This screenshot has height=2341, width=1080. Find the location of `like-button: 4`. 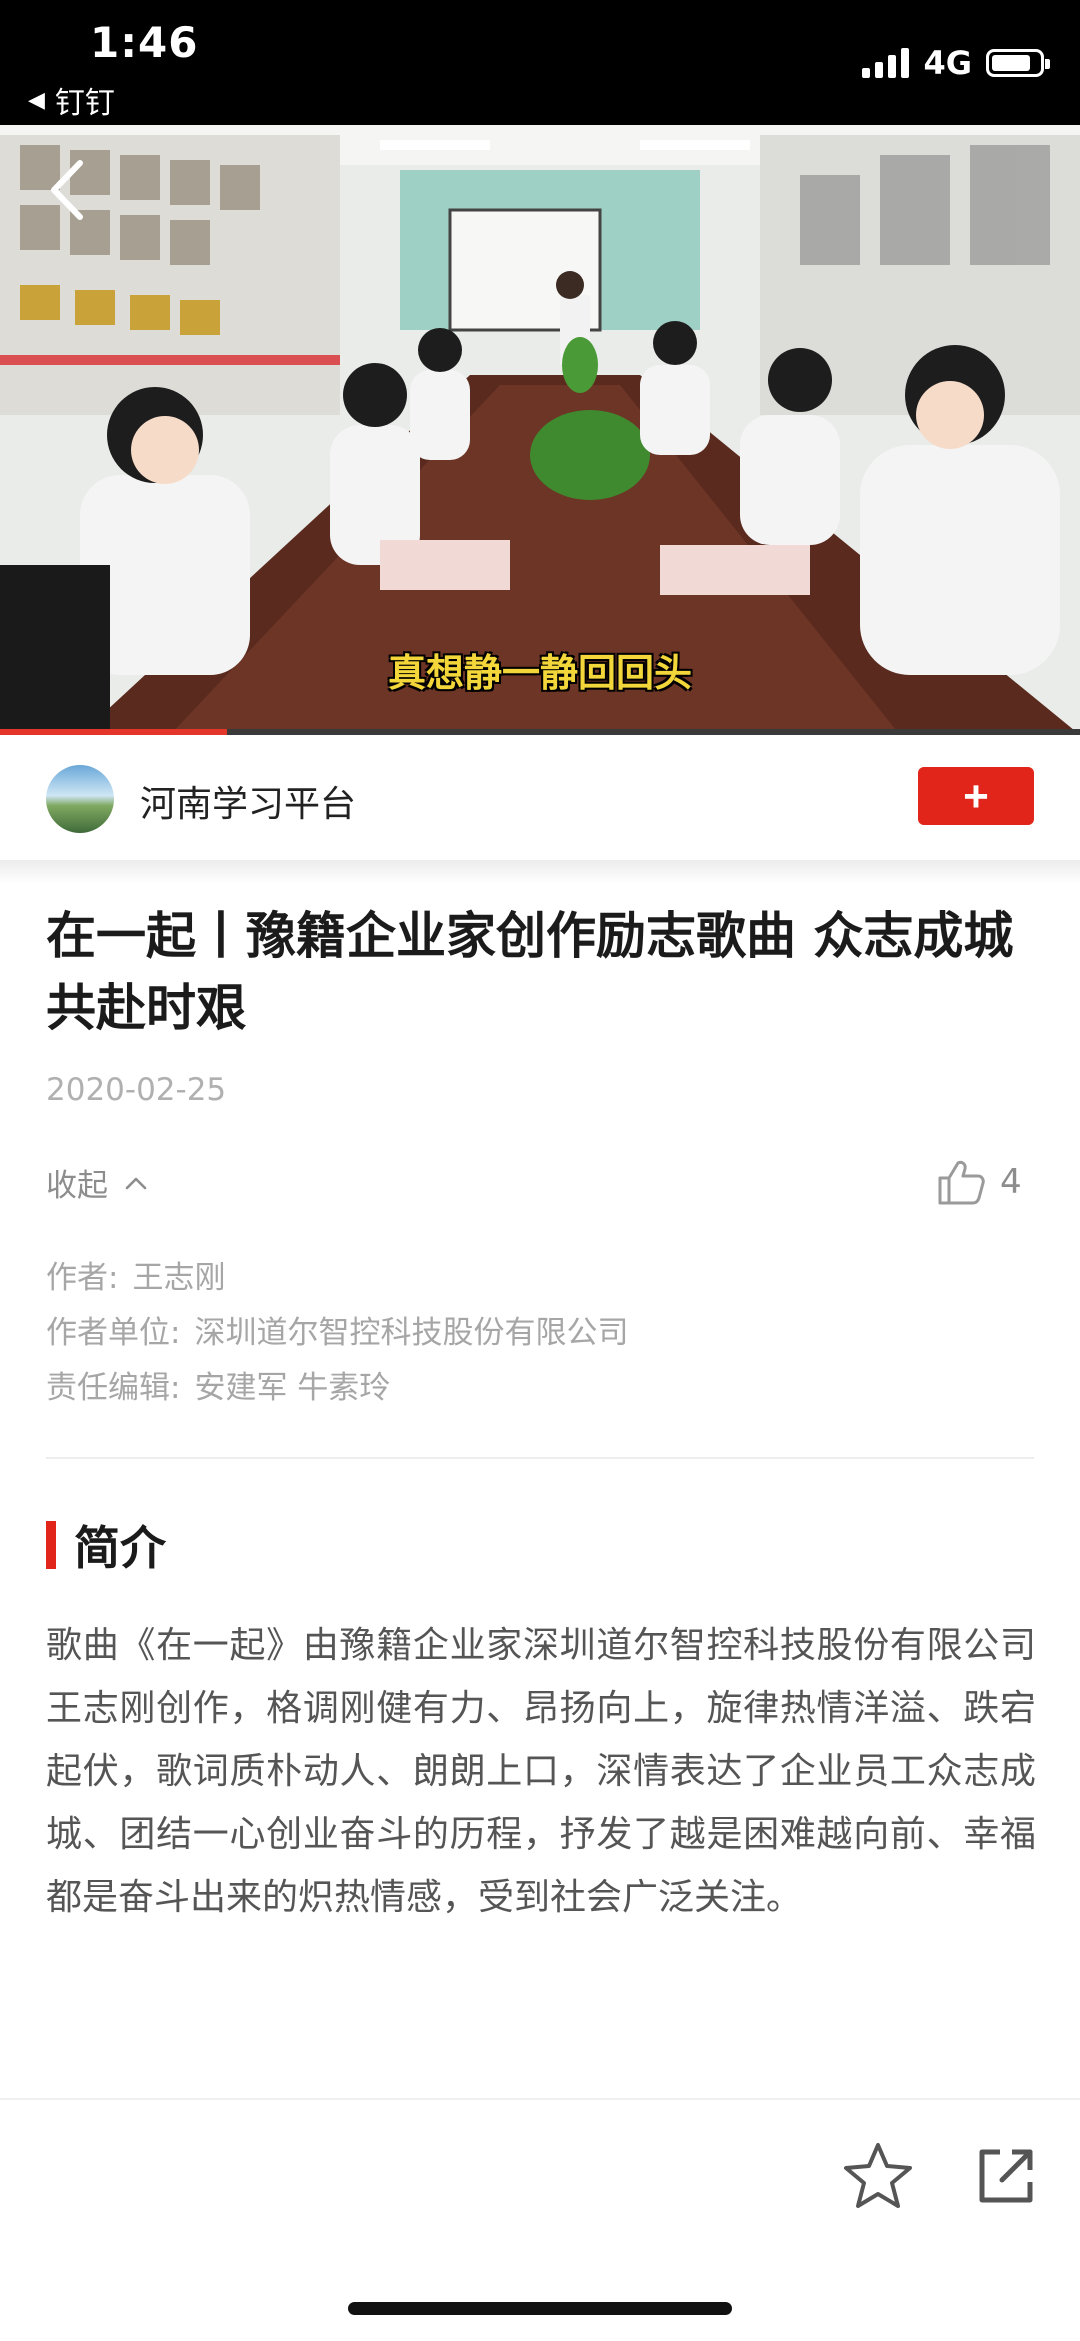

like-button: 4 is located at coordinates (979, 1182).